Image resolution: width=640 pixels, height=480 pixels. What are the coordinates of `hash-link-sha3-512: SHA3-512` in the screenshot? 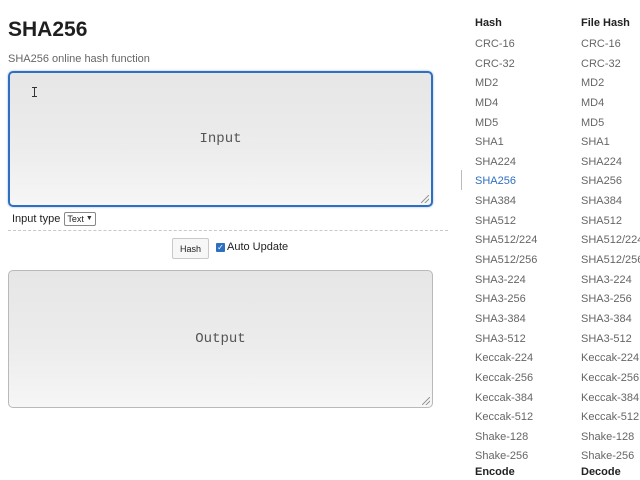 It's located at (506, 340).